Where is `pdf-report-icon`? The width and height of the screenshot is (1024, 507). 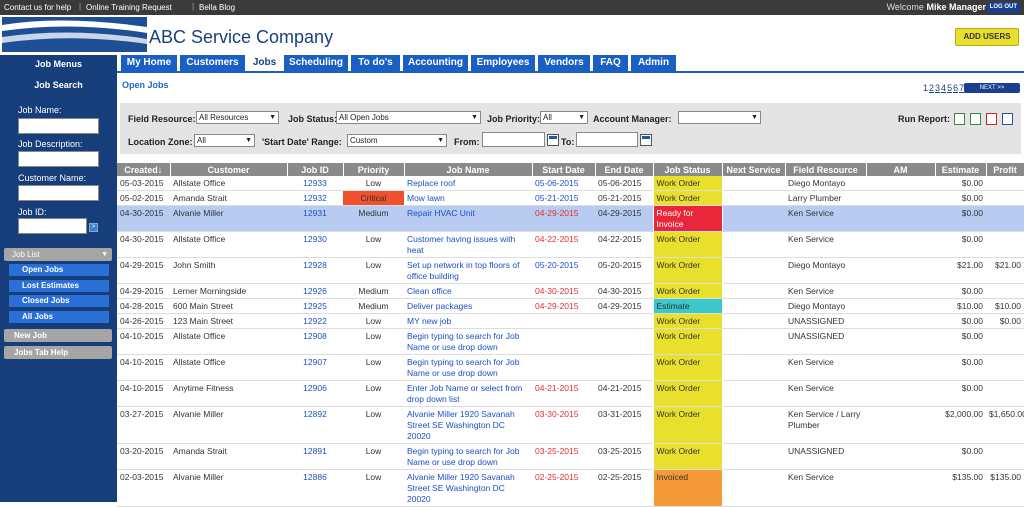
pdf-report-icon is located at coordinates (991, 119).